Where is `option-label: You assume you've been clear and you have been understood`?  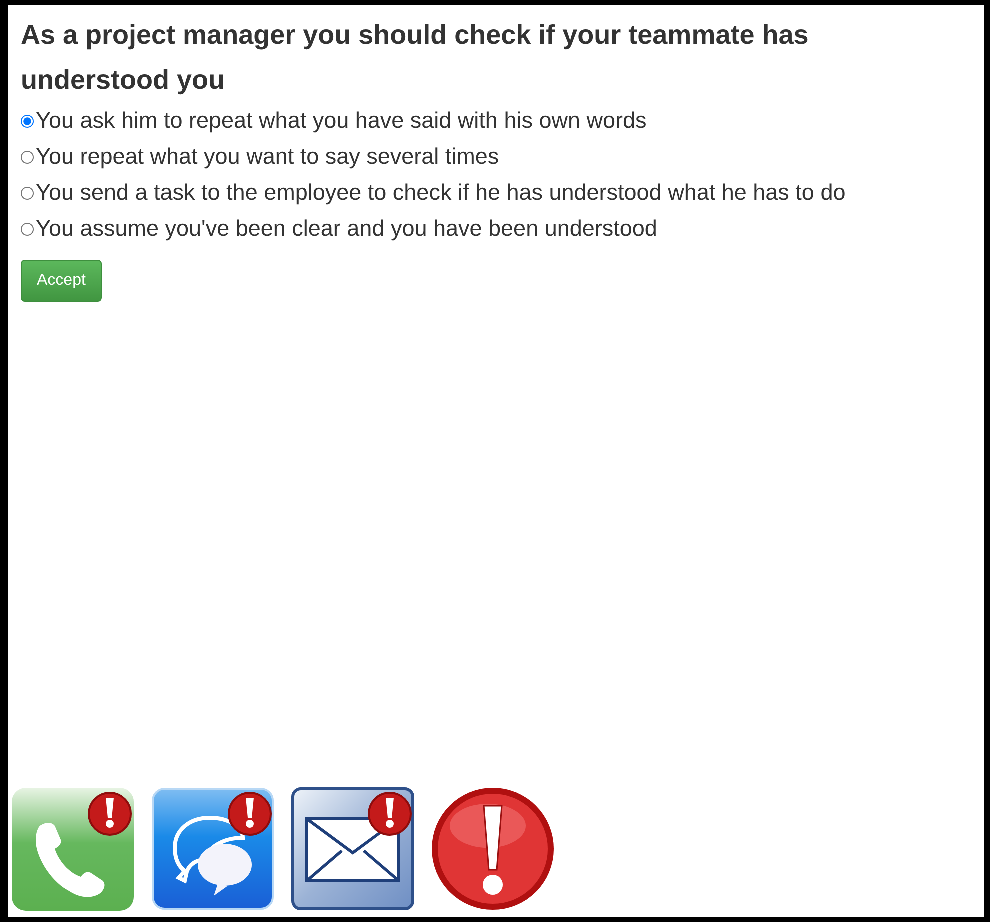 option-label: You assume you've been clear and you have been understood is located at coordinates (347, 229).